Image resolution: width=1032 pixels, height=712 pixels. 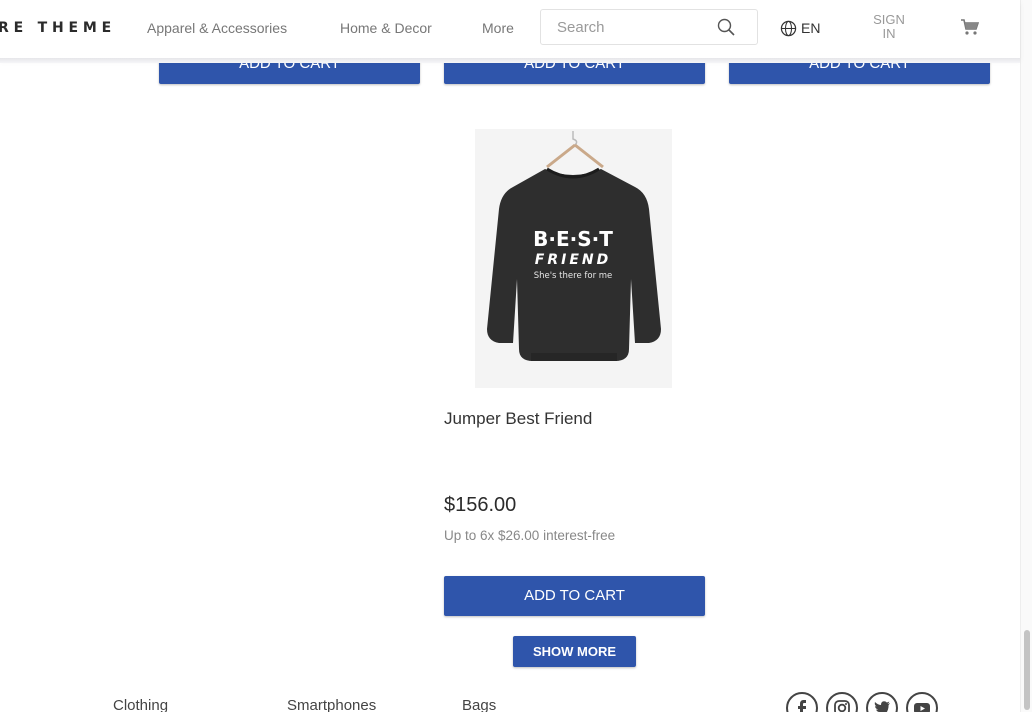 What do you see at coordinates (922, 702) in the screenshot?
I see `youtube-icon` at bounding box center [922, 702].